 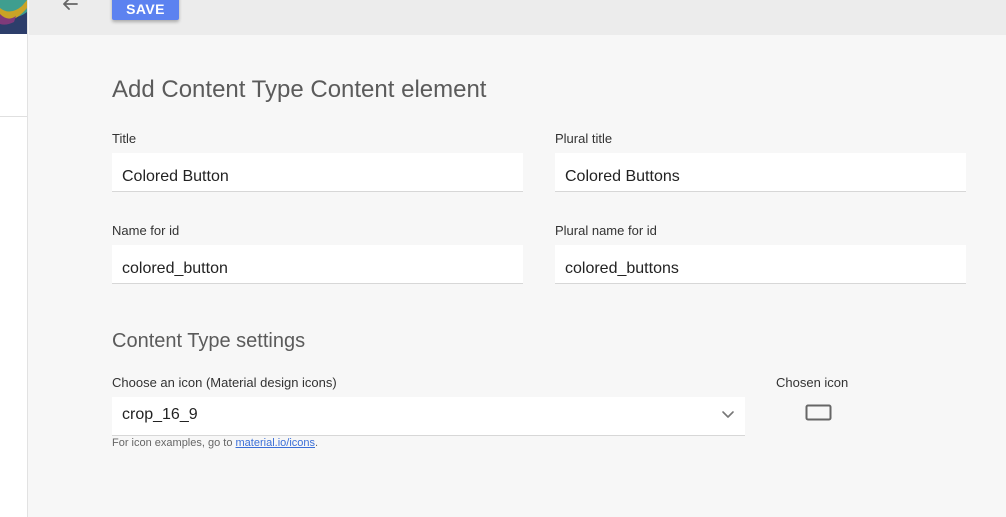 I want to click on plural-title-field-group: Plural title, so click(x=760, y=161).